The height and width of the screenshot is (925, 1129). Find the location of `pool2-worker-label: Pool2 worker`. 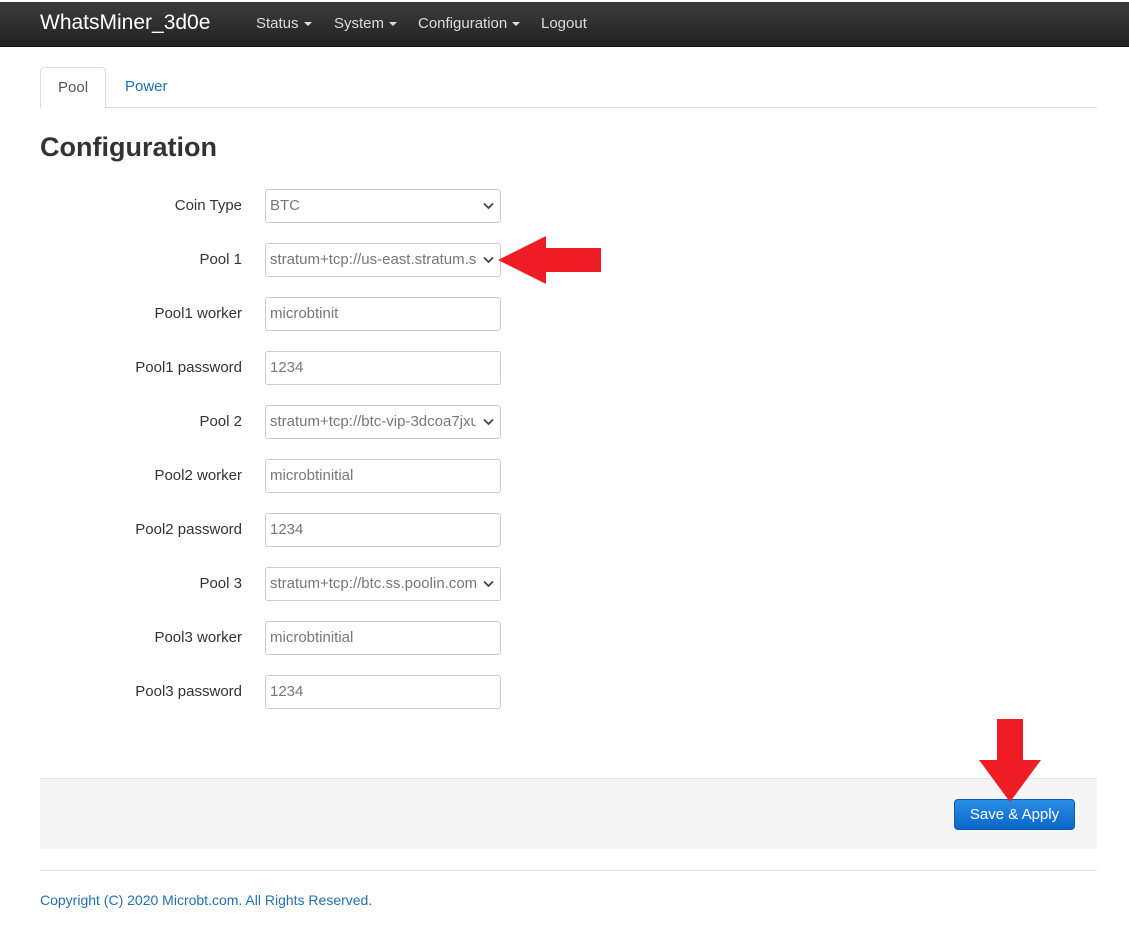

pool2-worker-label: Pool2 worker is located at coordinates (198, 475).